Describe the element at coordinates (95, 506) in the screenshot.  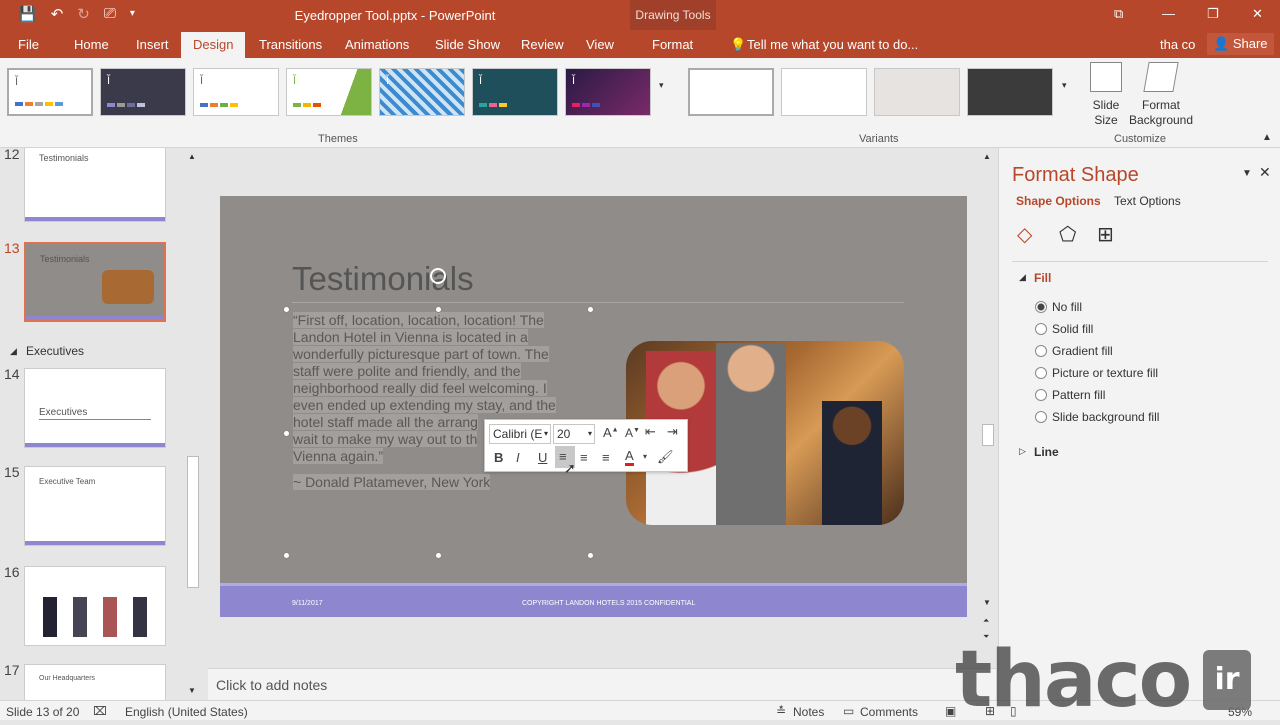
I see `slide-thumb-15: Executive Team` at that location.